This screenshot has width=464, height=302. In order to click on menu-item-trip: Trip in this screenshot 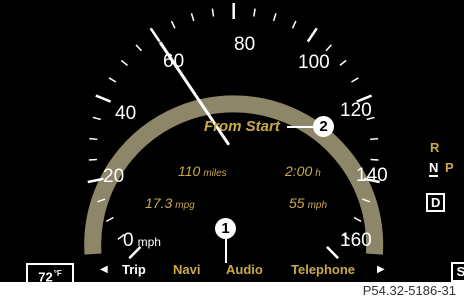, I will do `click(134, 269)`.